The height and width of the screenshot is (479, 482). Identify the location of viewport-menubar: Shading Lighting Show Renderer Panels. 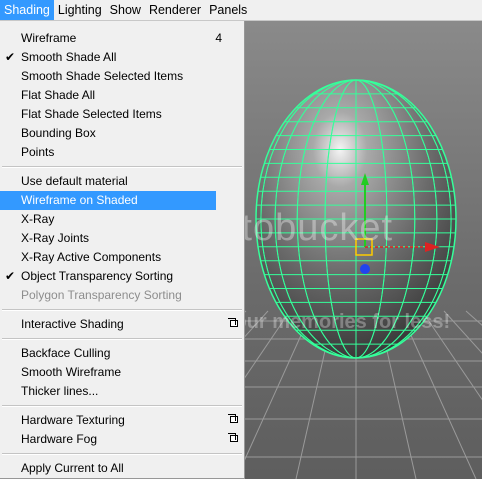
(241, 10).